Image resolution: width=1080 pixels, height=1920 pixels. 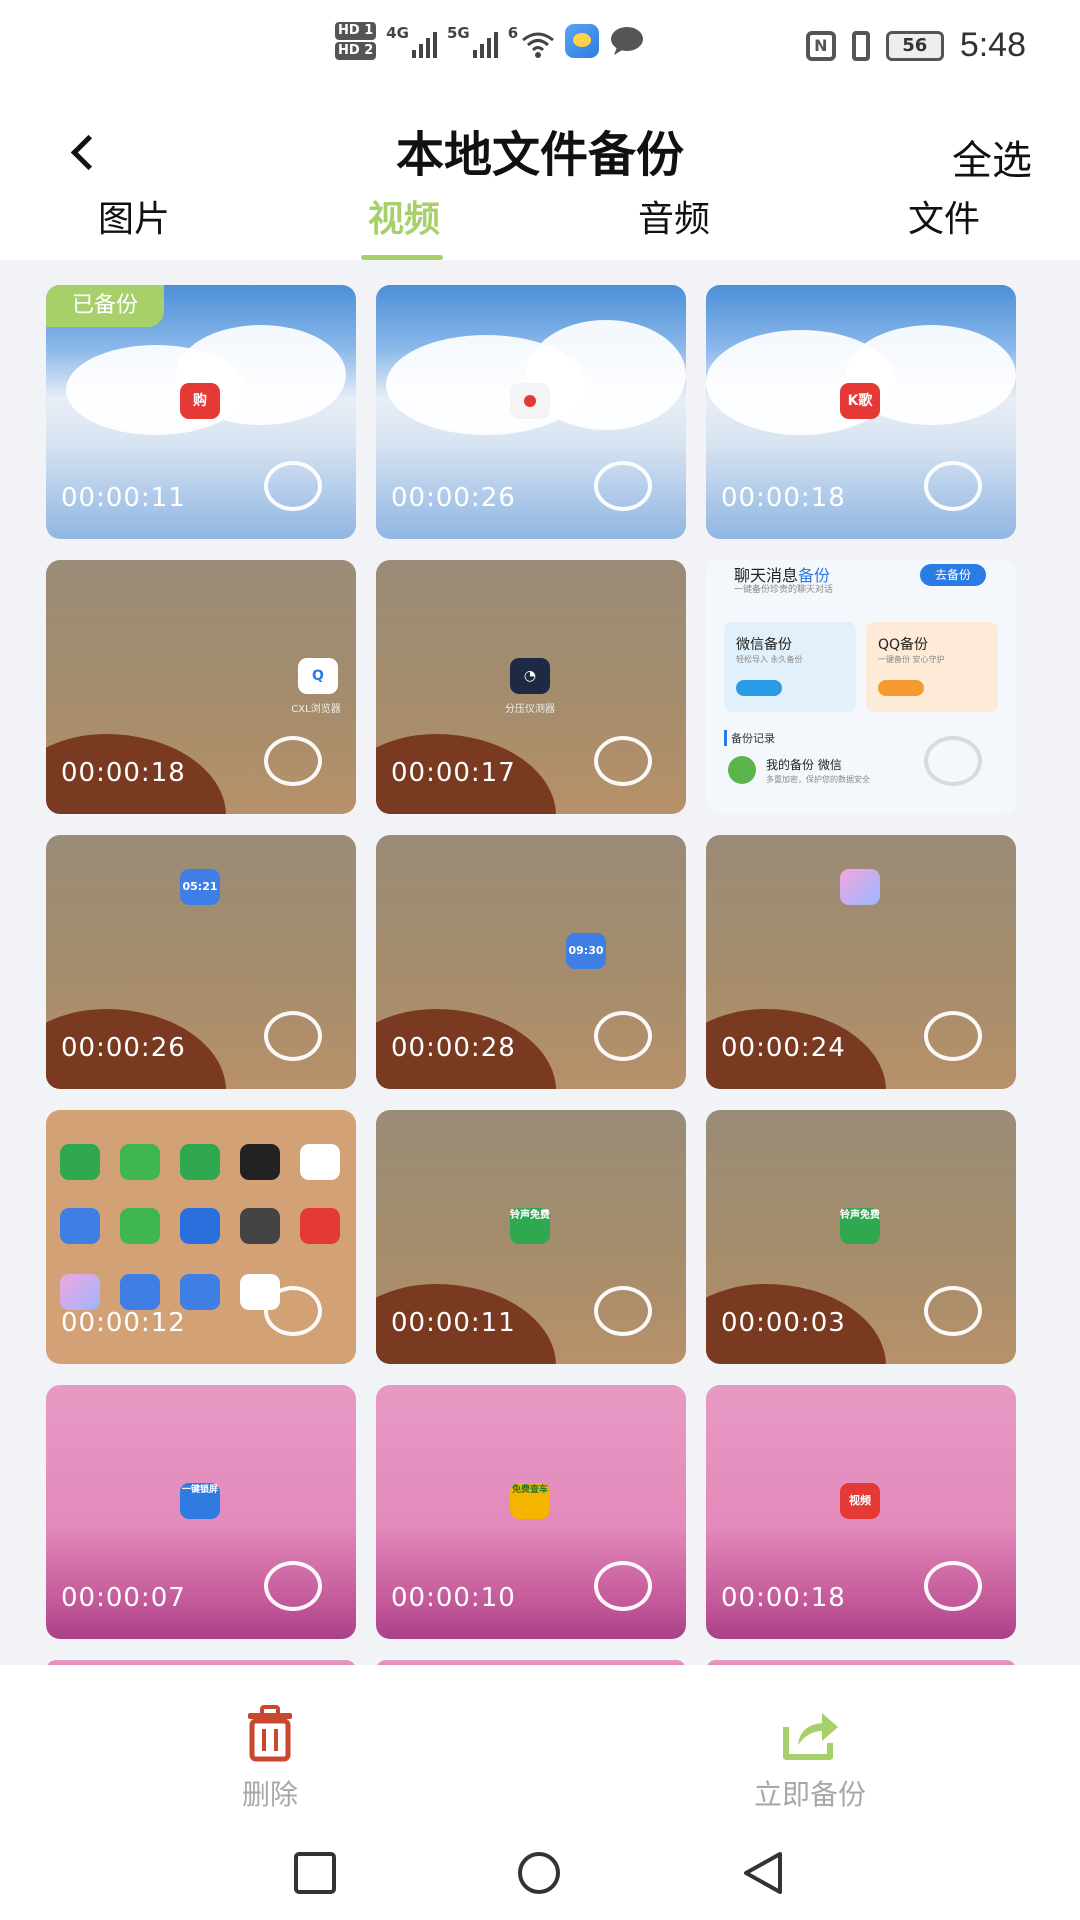 I want to click on battery-icon: 56, so click(x=914, y=45).